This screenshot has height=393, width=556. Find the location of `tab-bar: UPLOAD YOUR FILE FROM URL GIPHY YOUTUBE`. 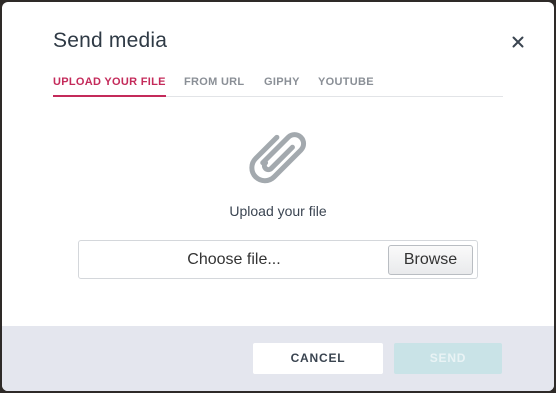

tab-bar: UPLOAD YOUR FILE FROM URL GIPHY YOUTUBE is located at coordinates (278, 86).